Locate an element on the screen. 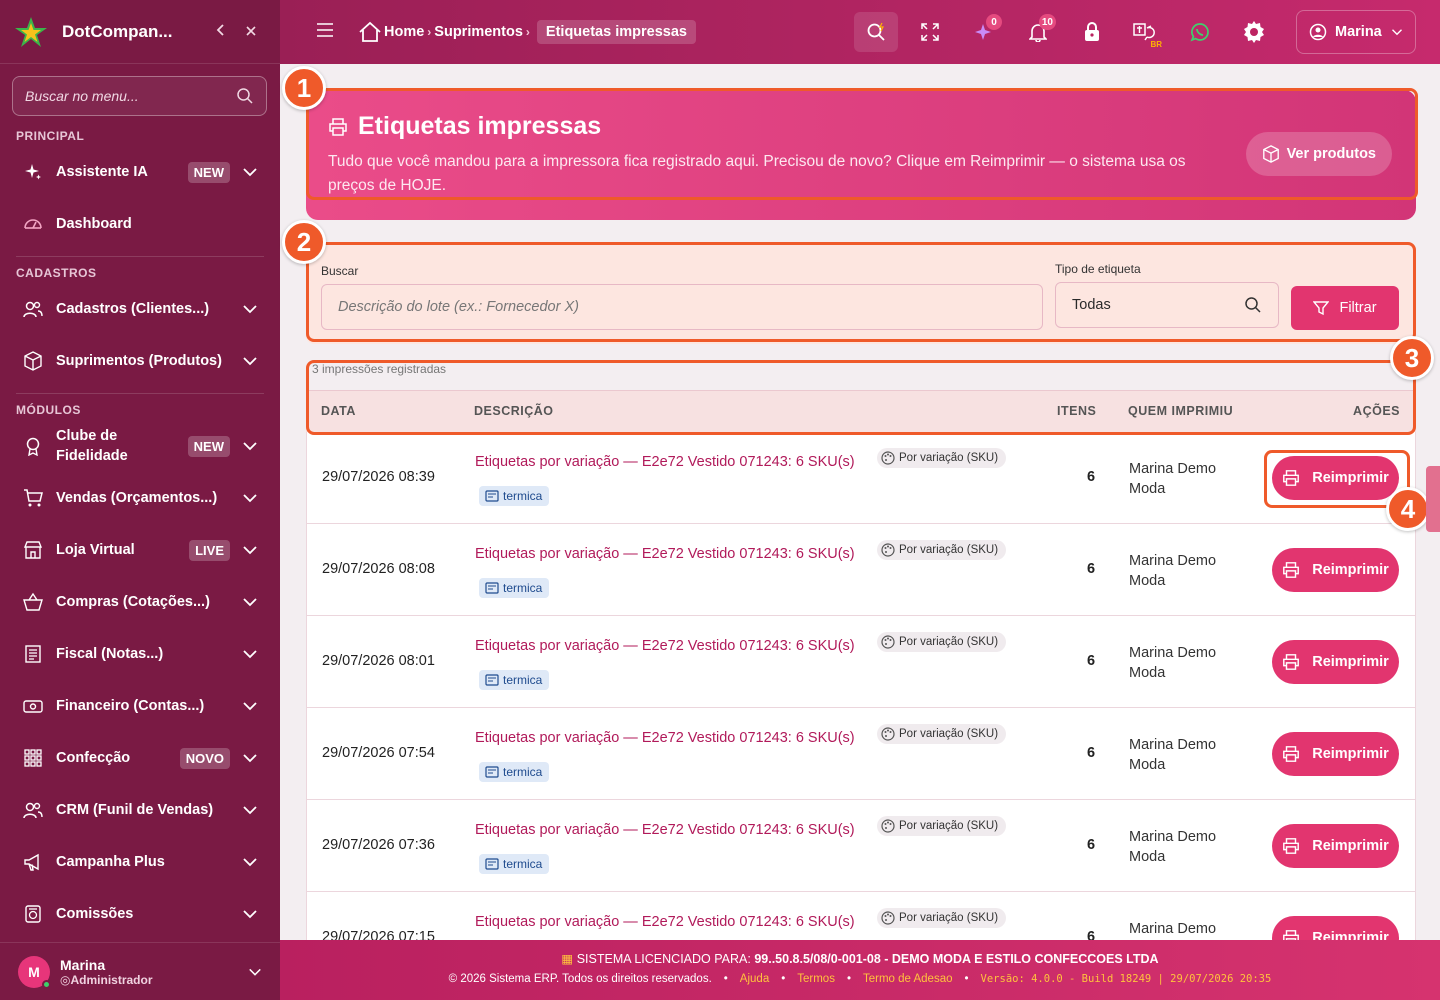 The image size is (1440, 1000). sidebar-user: M Marina ◎Administrador is located at coordinates (140, 971).